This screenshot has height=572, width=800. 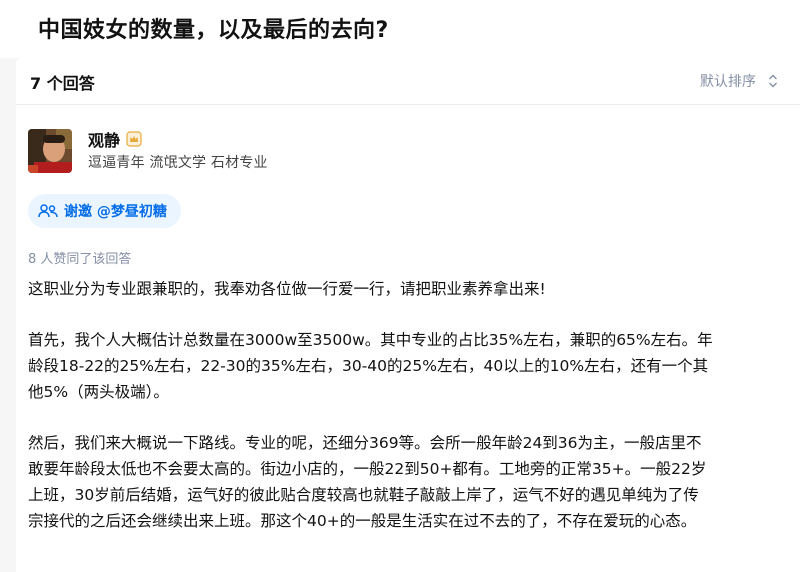 What do you see at coordinates (213, 28) in the screenshot?
I see `question-title: 中国妓女的数量，以及最后的去向?` at bounding box center [213, 28].